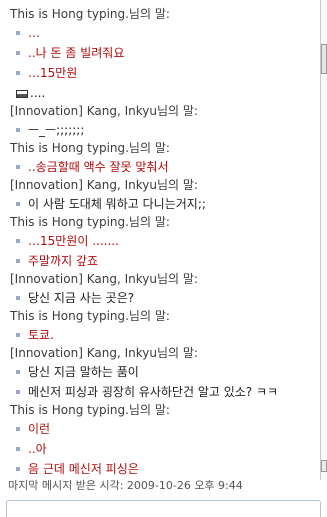 This screenshot has width=327, height=517. I want to click on message-item: 메신저 피싱과 굉장히 유사하단건 알고 있소? ㅋㅋ, so click(165, 392).